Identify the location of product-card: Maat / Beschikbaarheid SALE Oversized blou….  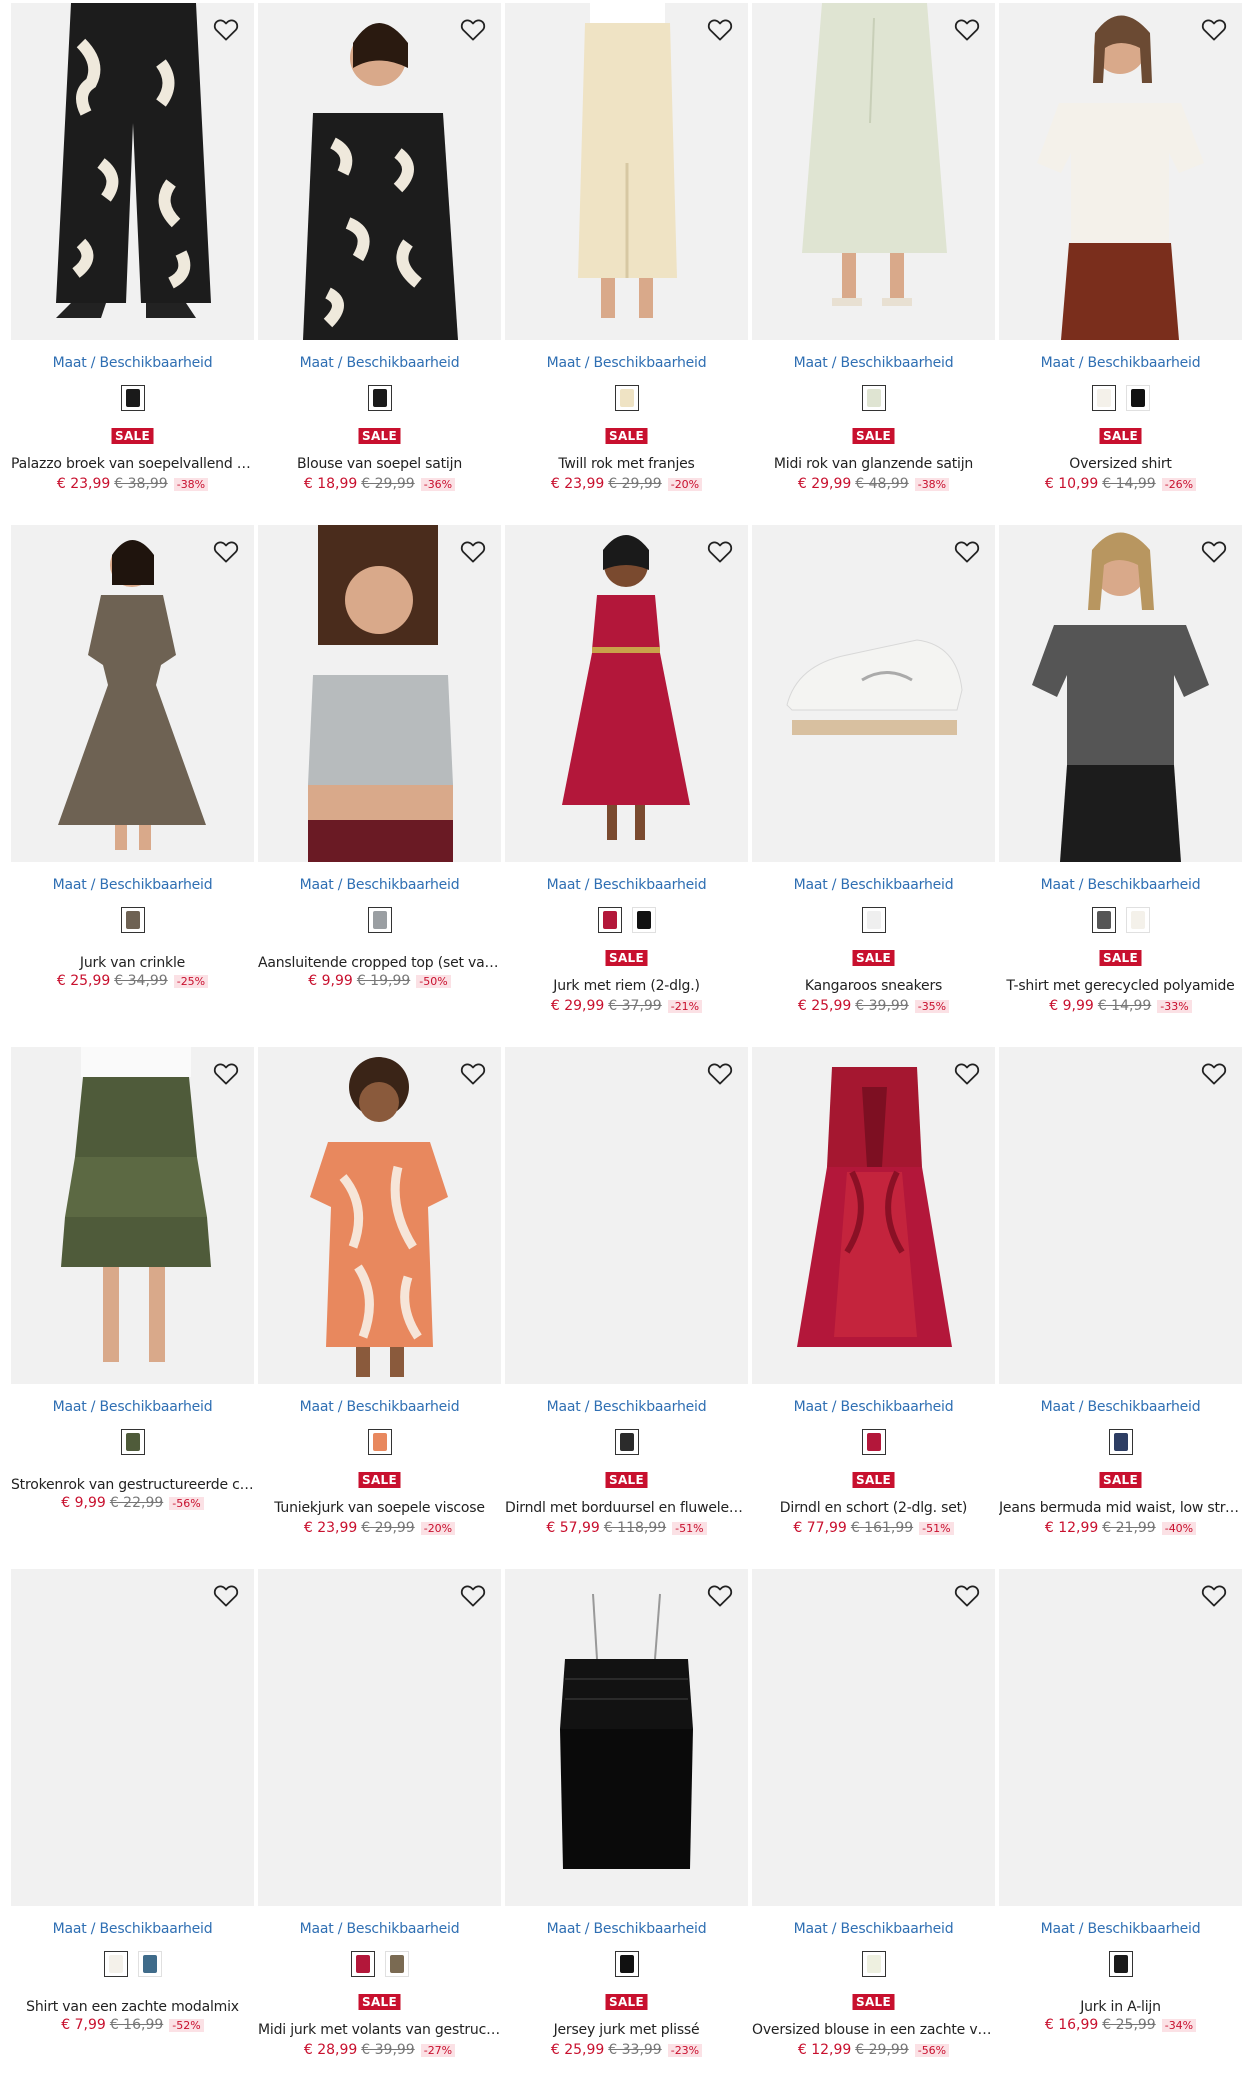
(873, 1819).